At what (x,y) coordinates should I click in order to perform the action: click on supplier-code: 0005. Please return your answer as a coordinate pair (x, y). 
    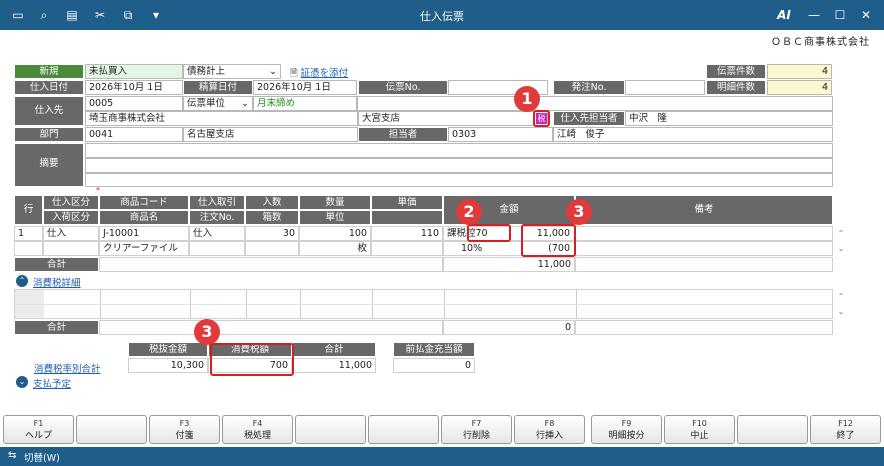
    Looking at the image, I should click on (134, 103).